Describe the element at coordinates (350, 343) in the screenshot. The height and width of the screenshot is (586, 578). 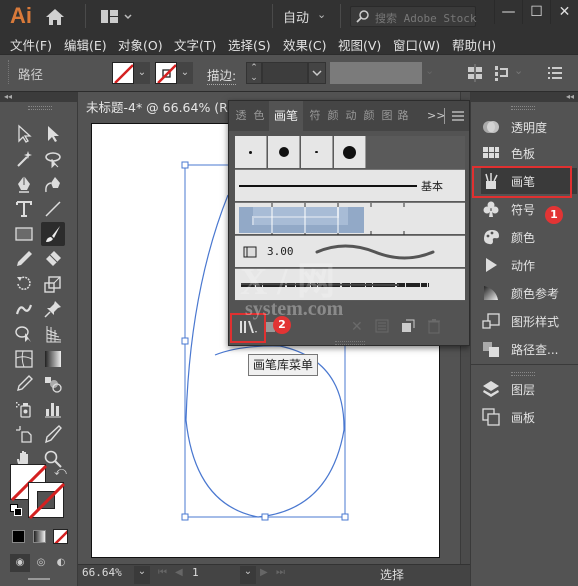
I see `panel-resize-grip` at that location.